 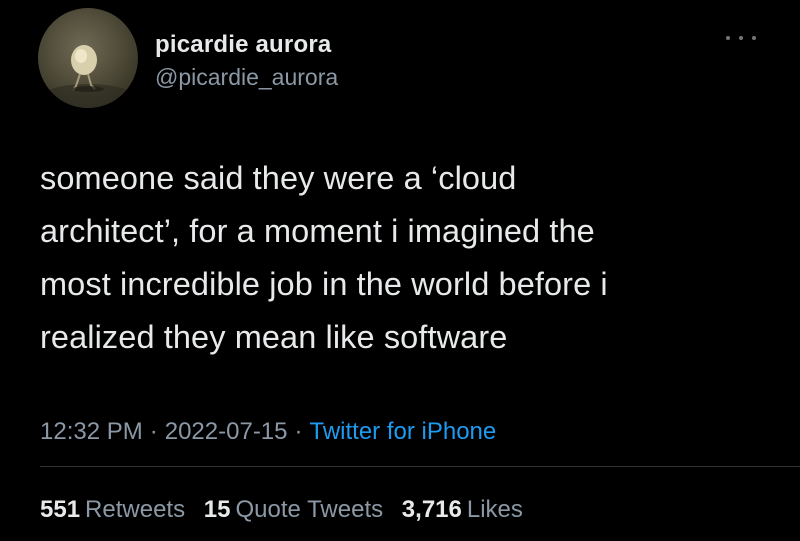 I want to click on quote-tweets-stat: 15 Quote Tweets, so click(x=293, y=509).